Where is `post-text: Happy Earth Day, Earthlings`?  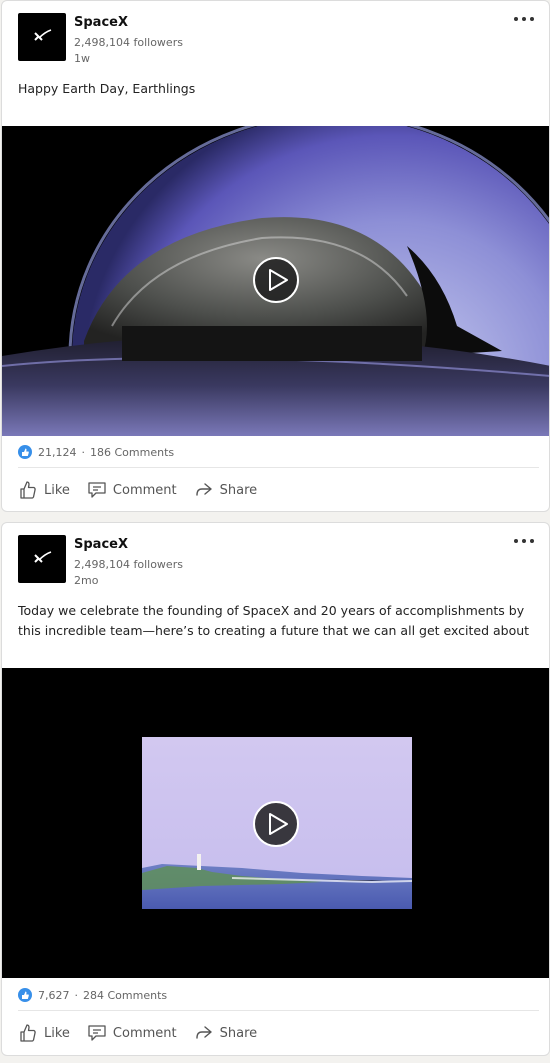 post-text: Happy Earth Day, Earthlings is located at coordinates (107, 88).